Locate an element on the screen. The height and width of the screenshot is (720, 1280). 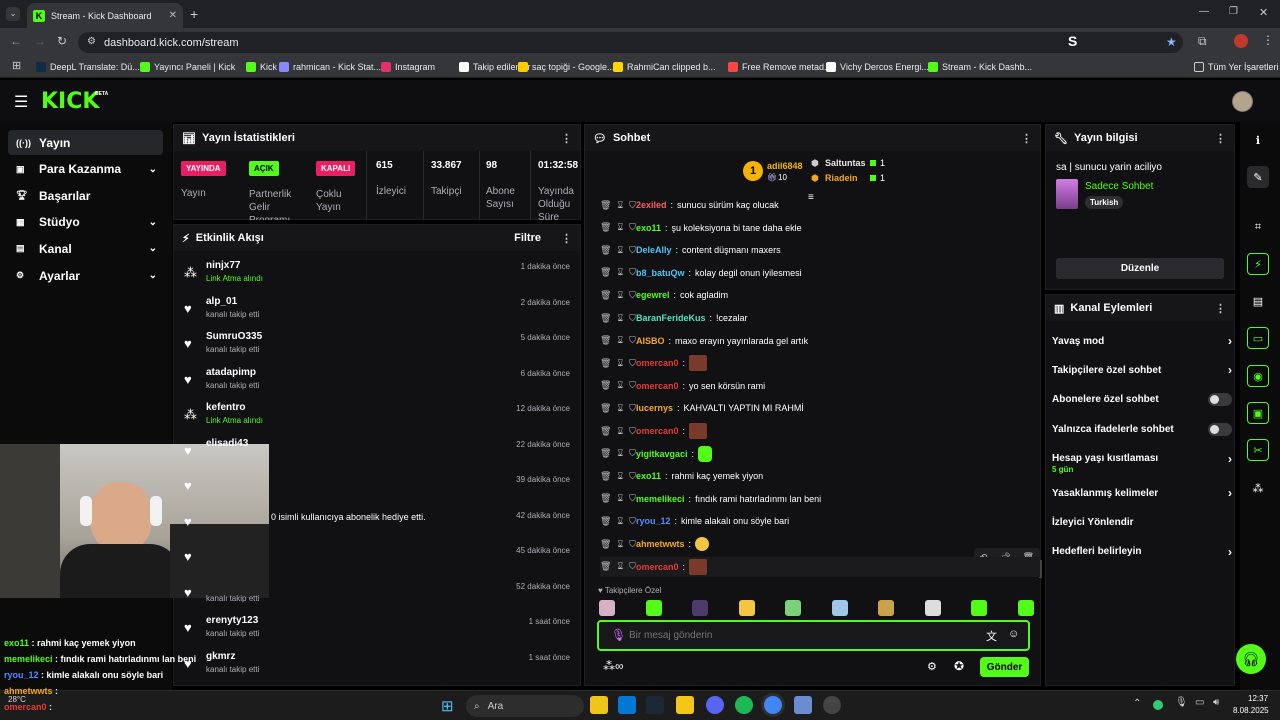
activity-username: kefentro is located at coordinates (225, 407).